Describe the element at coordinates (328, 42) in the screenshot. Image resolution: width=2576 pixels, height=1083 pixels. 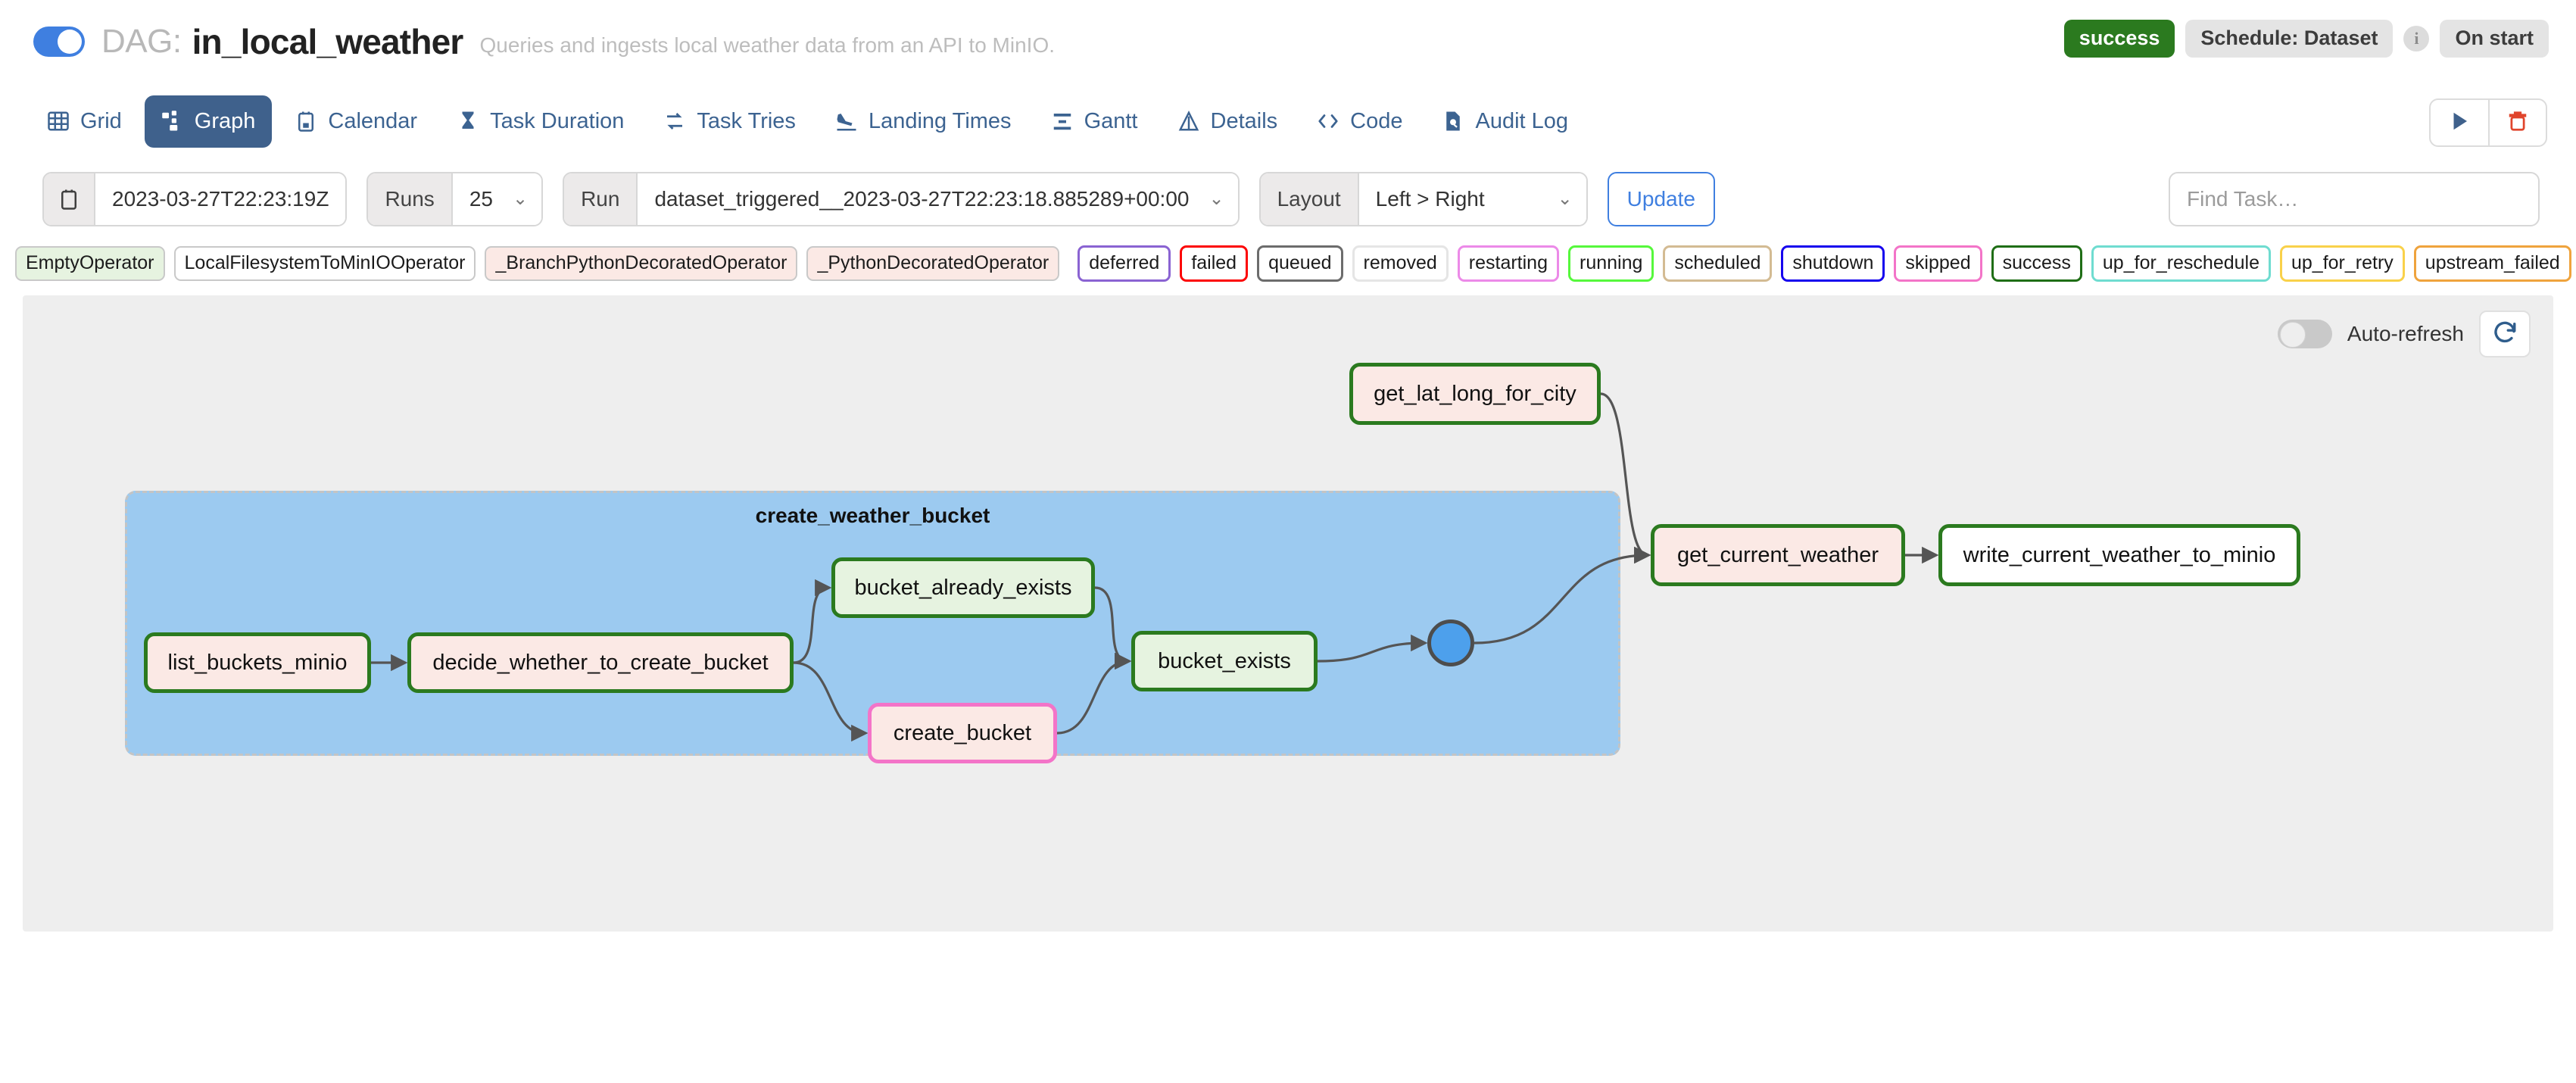
I see `page-title: in_local_weather` at that location.